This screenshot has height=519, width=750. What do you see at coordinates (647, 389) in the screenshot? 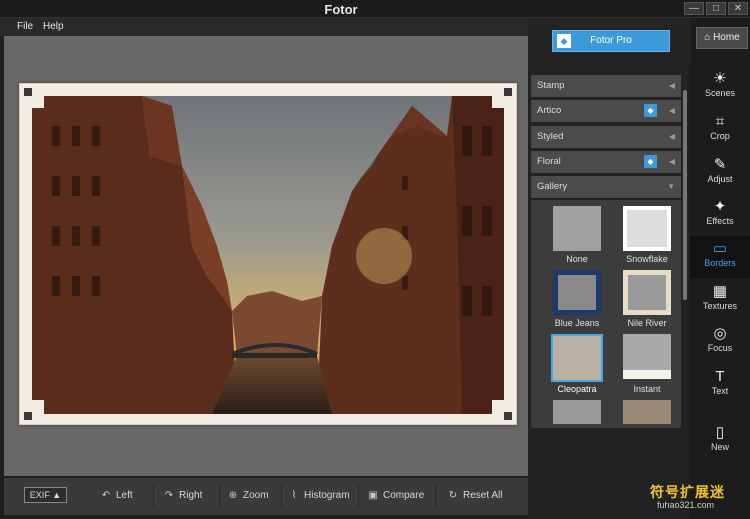
I see `thumb-label: Instant` at bounding box center [647, 389].